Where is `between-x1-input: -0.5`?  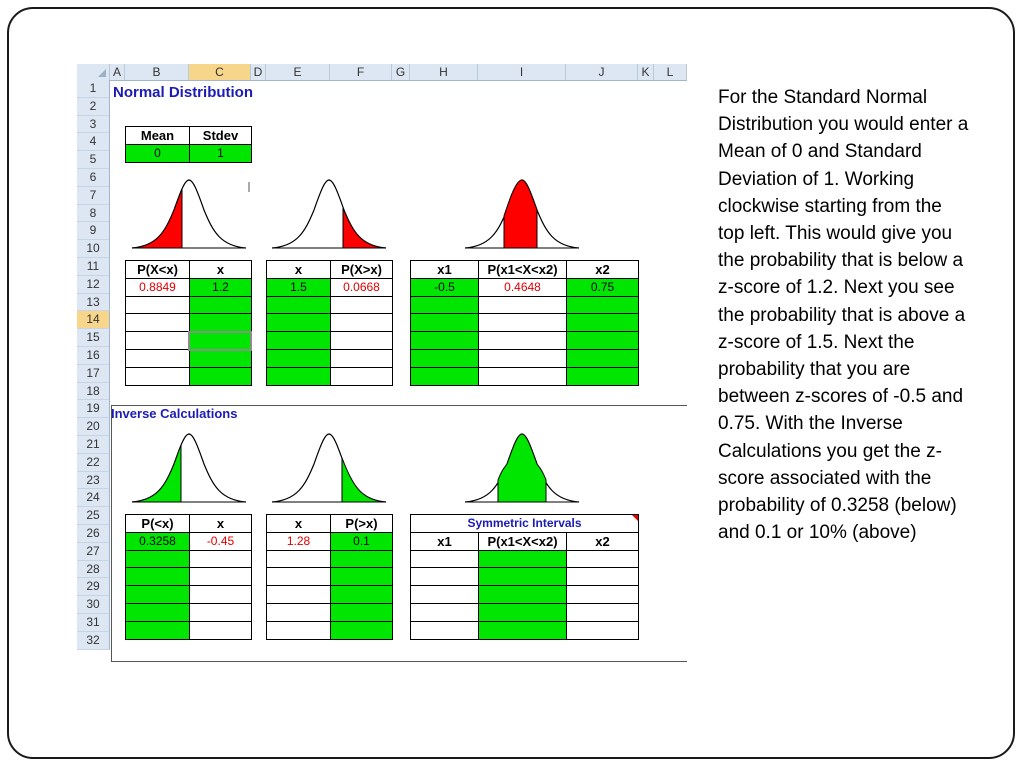
between-x1-input: -0.5 is located at coordinates (444, 287).